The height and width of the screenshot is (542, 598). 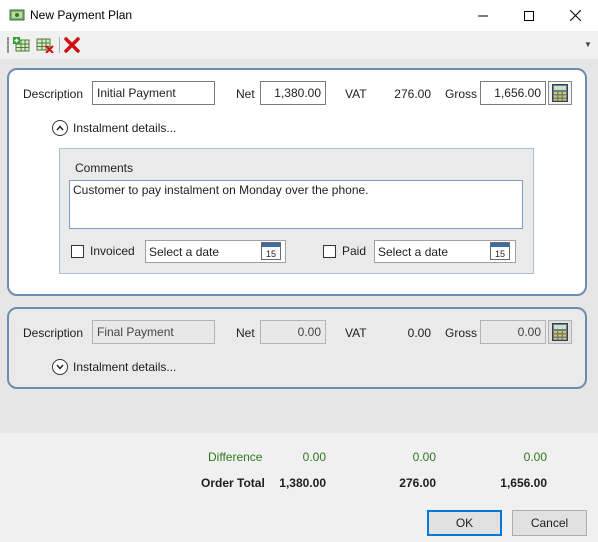 What do you see at coordinates (588, 44) in the screenshot?
I see `toolbar-overflow-icon: ▼` at bounding box center [588, 44].